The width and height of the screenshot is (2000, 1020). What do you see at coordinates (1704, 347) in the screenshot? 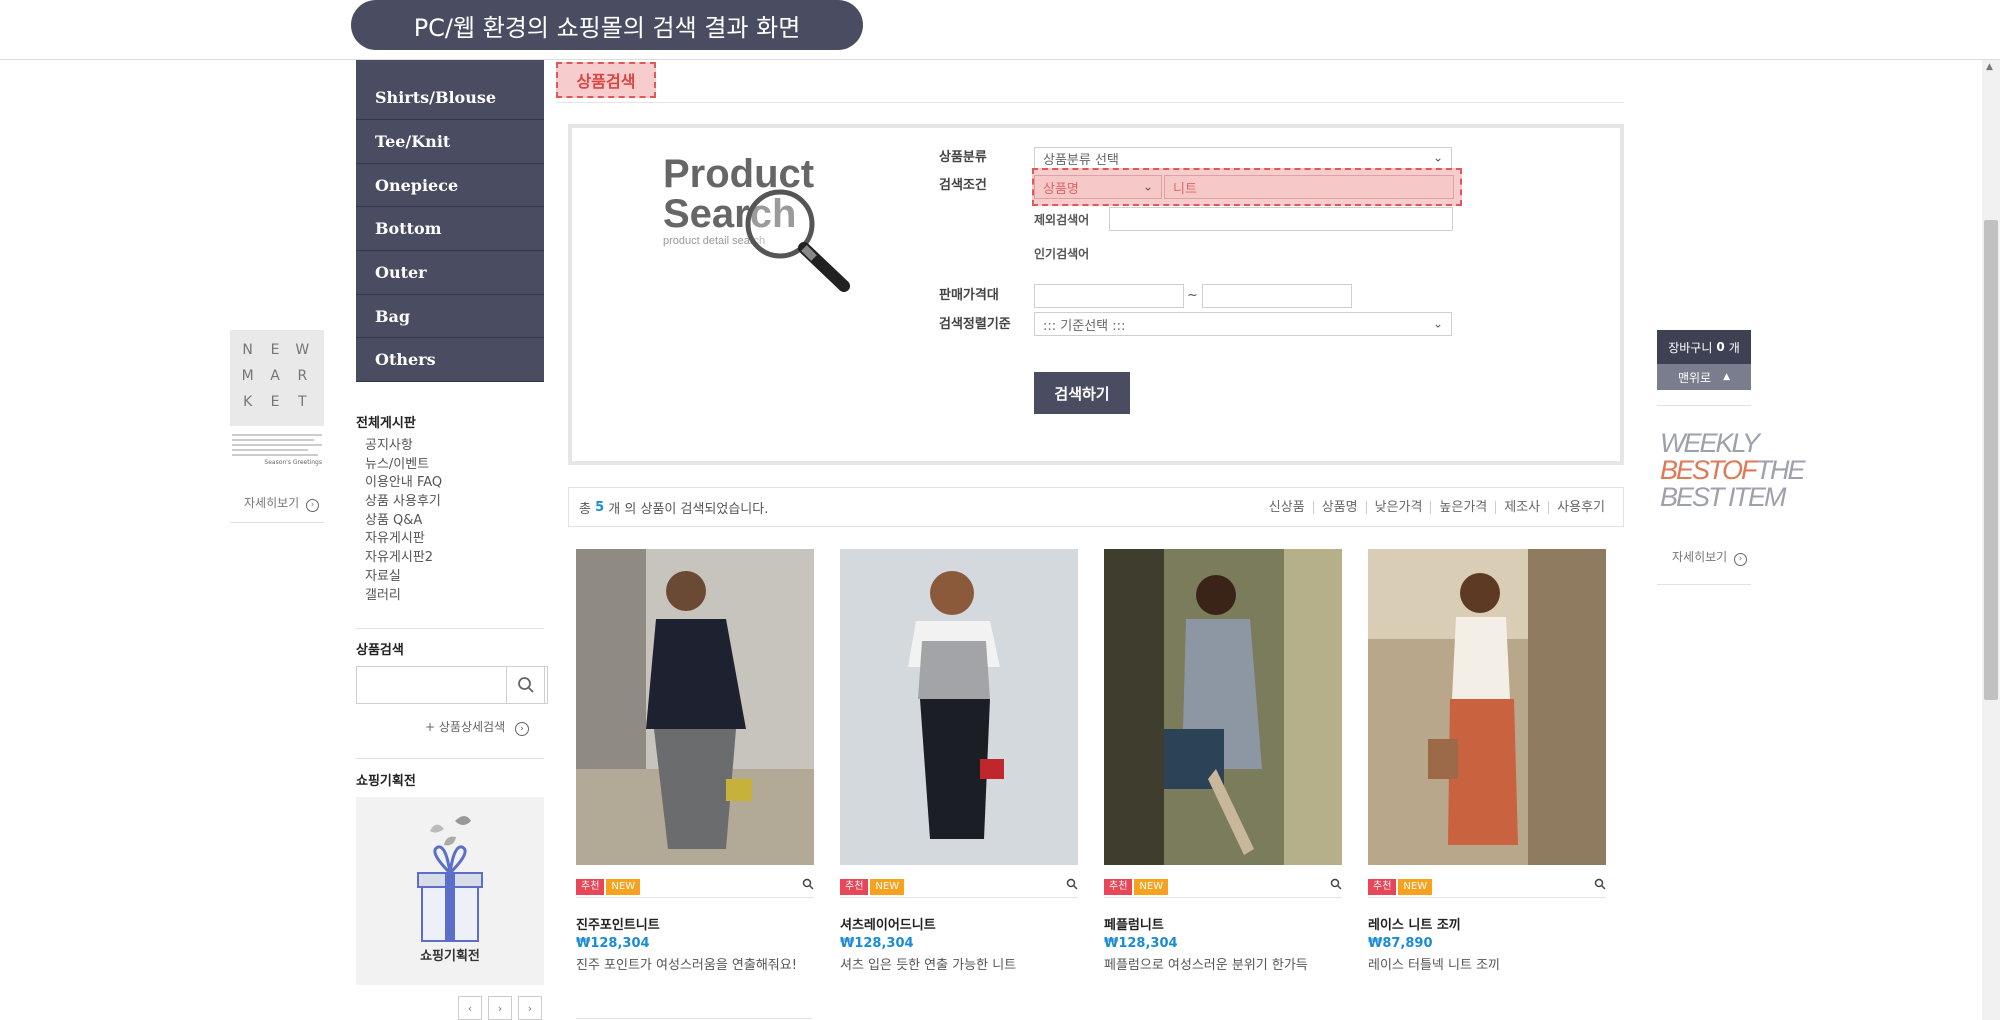
I see `cart-summary: 장바구니 0 개` at bounding box center [1704, 347].